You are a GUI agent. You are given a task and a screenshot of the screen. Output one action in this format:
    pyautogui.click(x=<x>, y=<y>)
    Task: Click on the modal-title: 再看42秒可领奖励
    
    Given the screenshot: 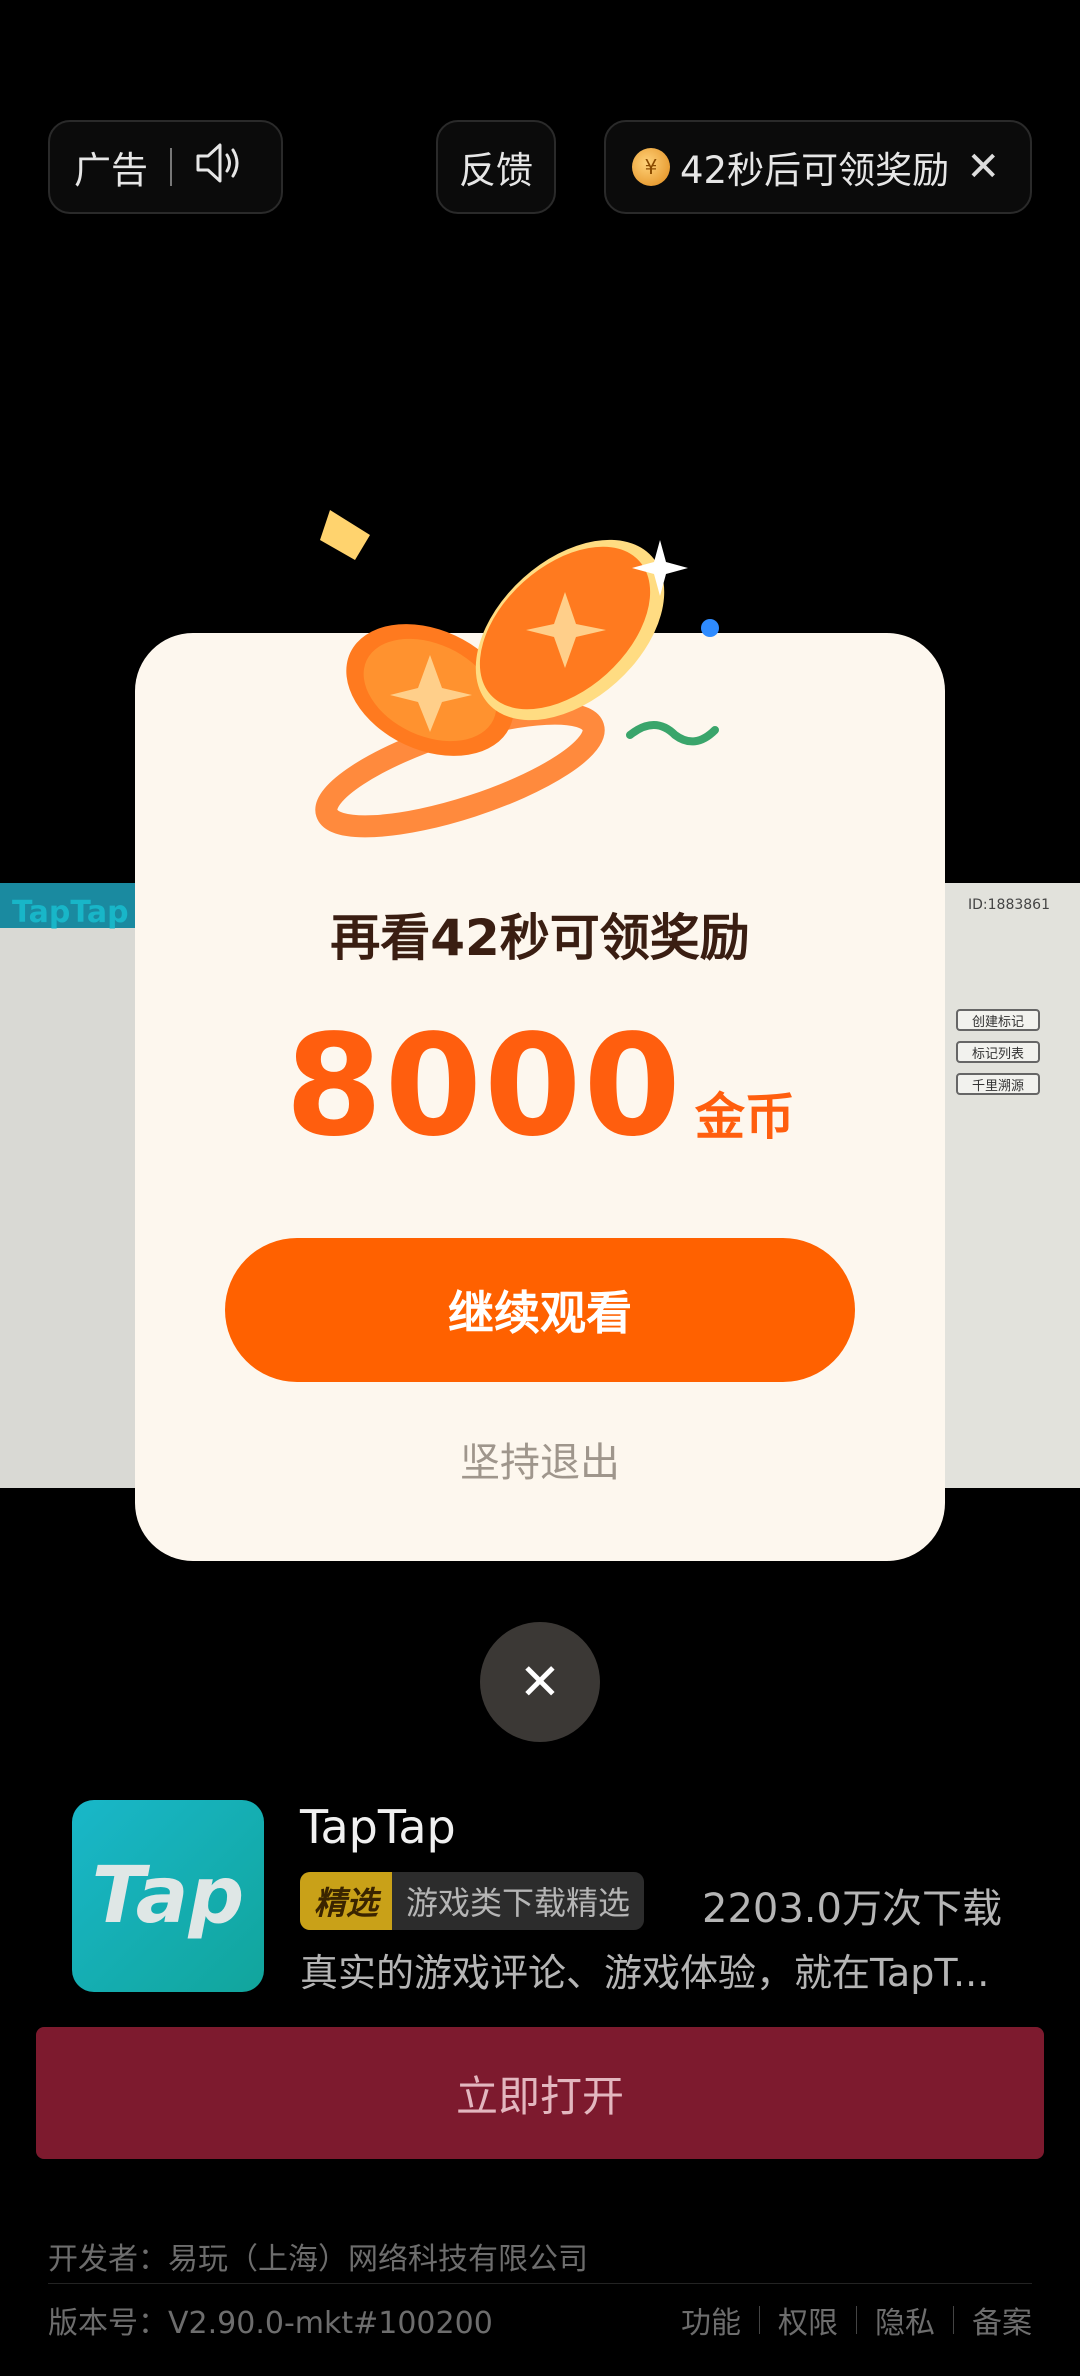 What is the action you would take?
    pyautogui.click(x=540, y=938)
    